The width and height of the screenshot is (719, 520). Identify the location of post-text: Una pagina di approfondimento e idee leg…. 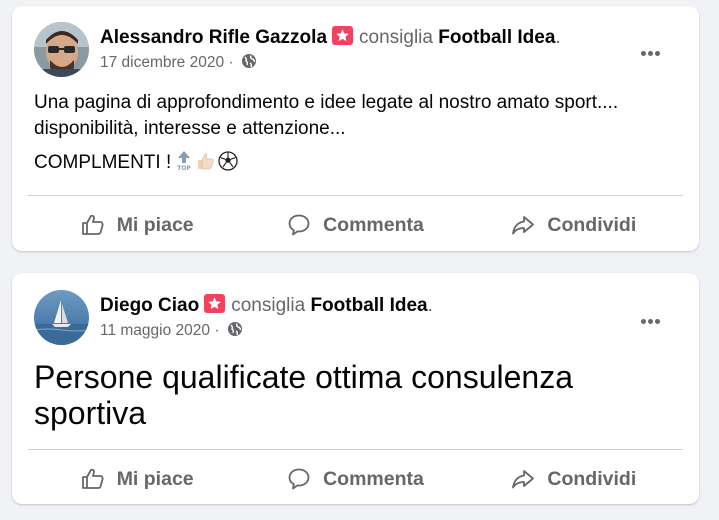
(326, 115).